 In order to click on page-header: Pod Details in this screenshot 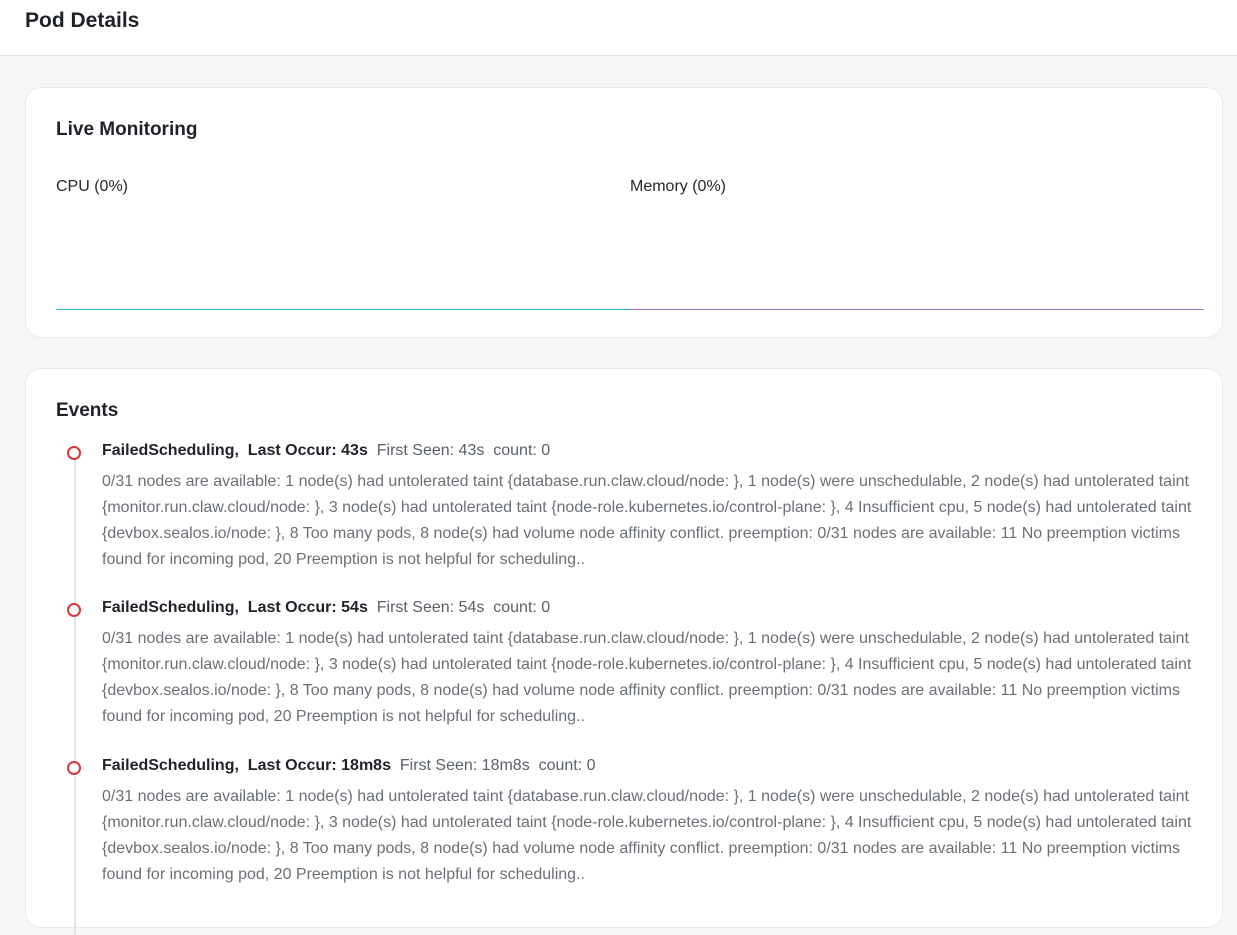, I will do `click(618, 28)`.